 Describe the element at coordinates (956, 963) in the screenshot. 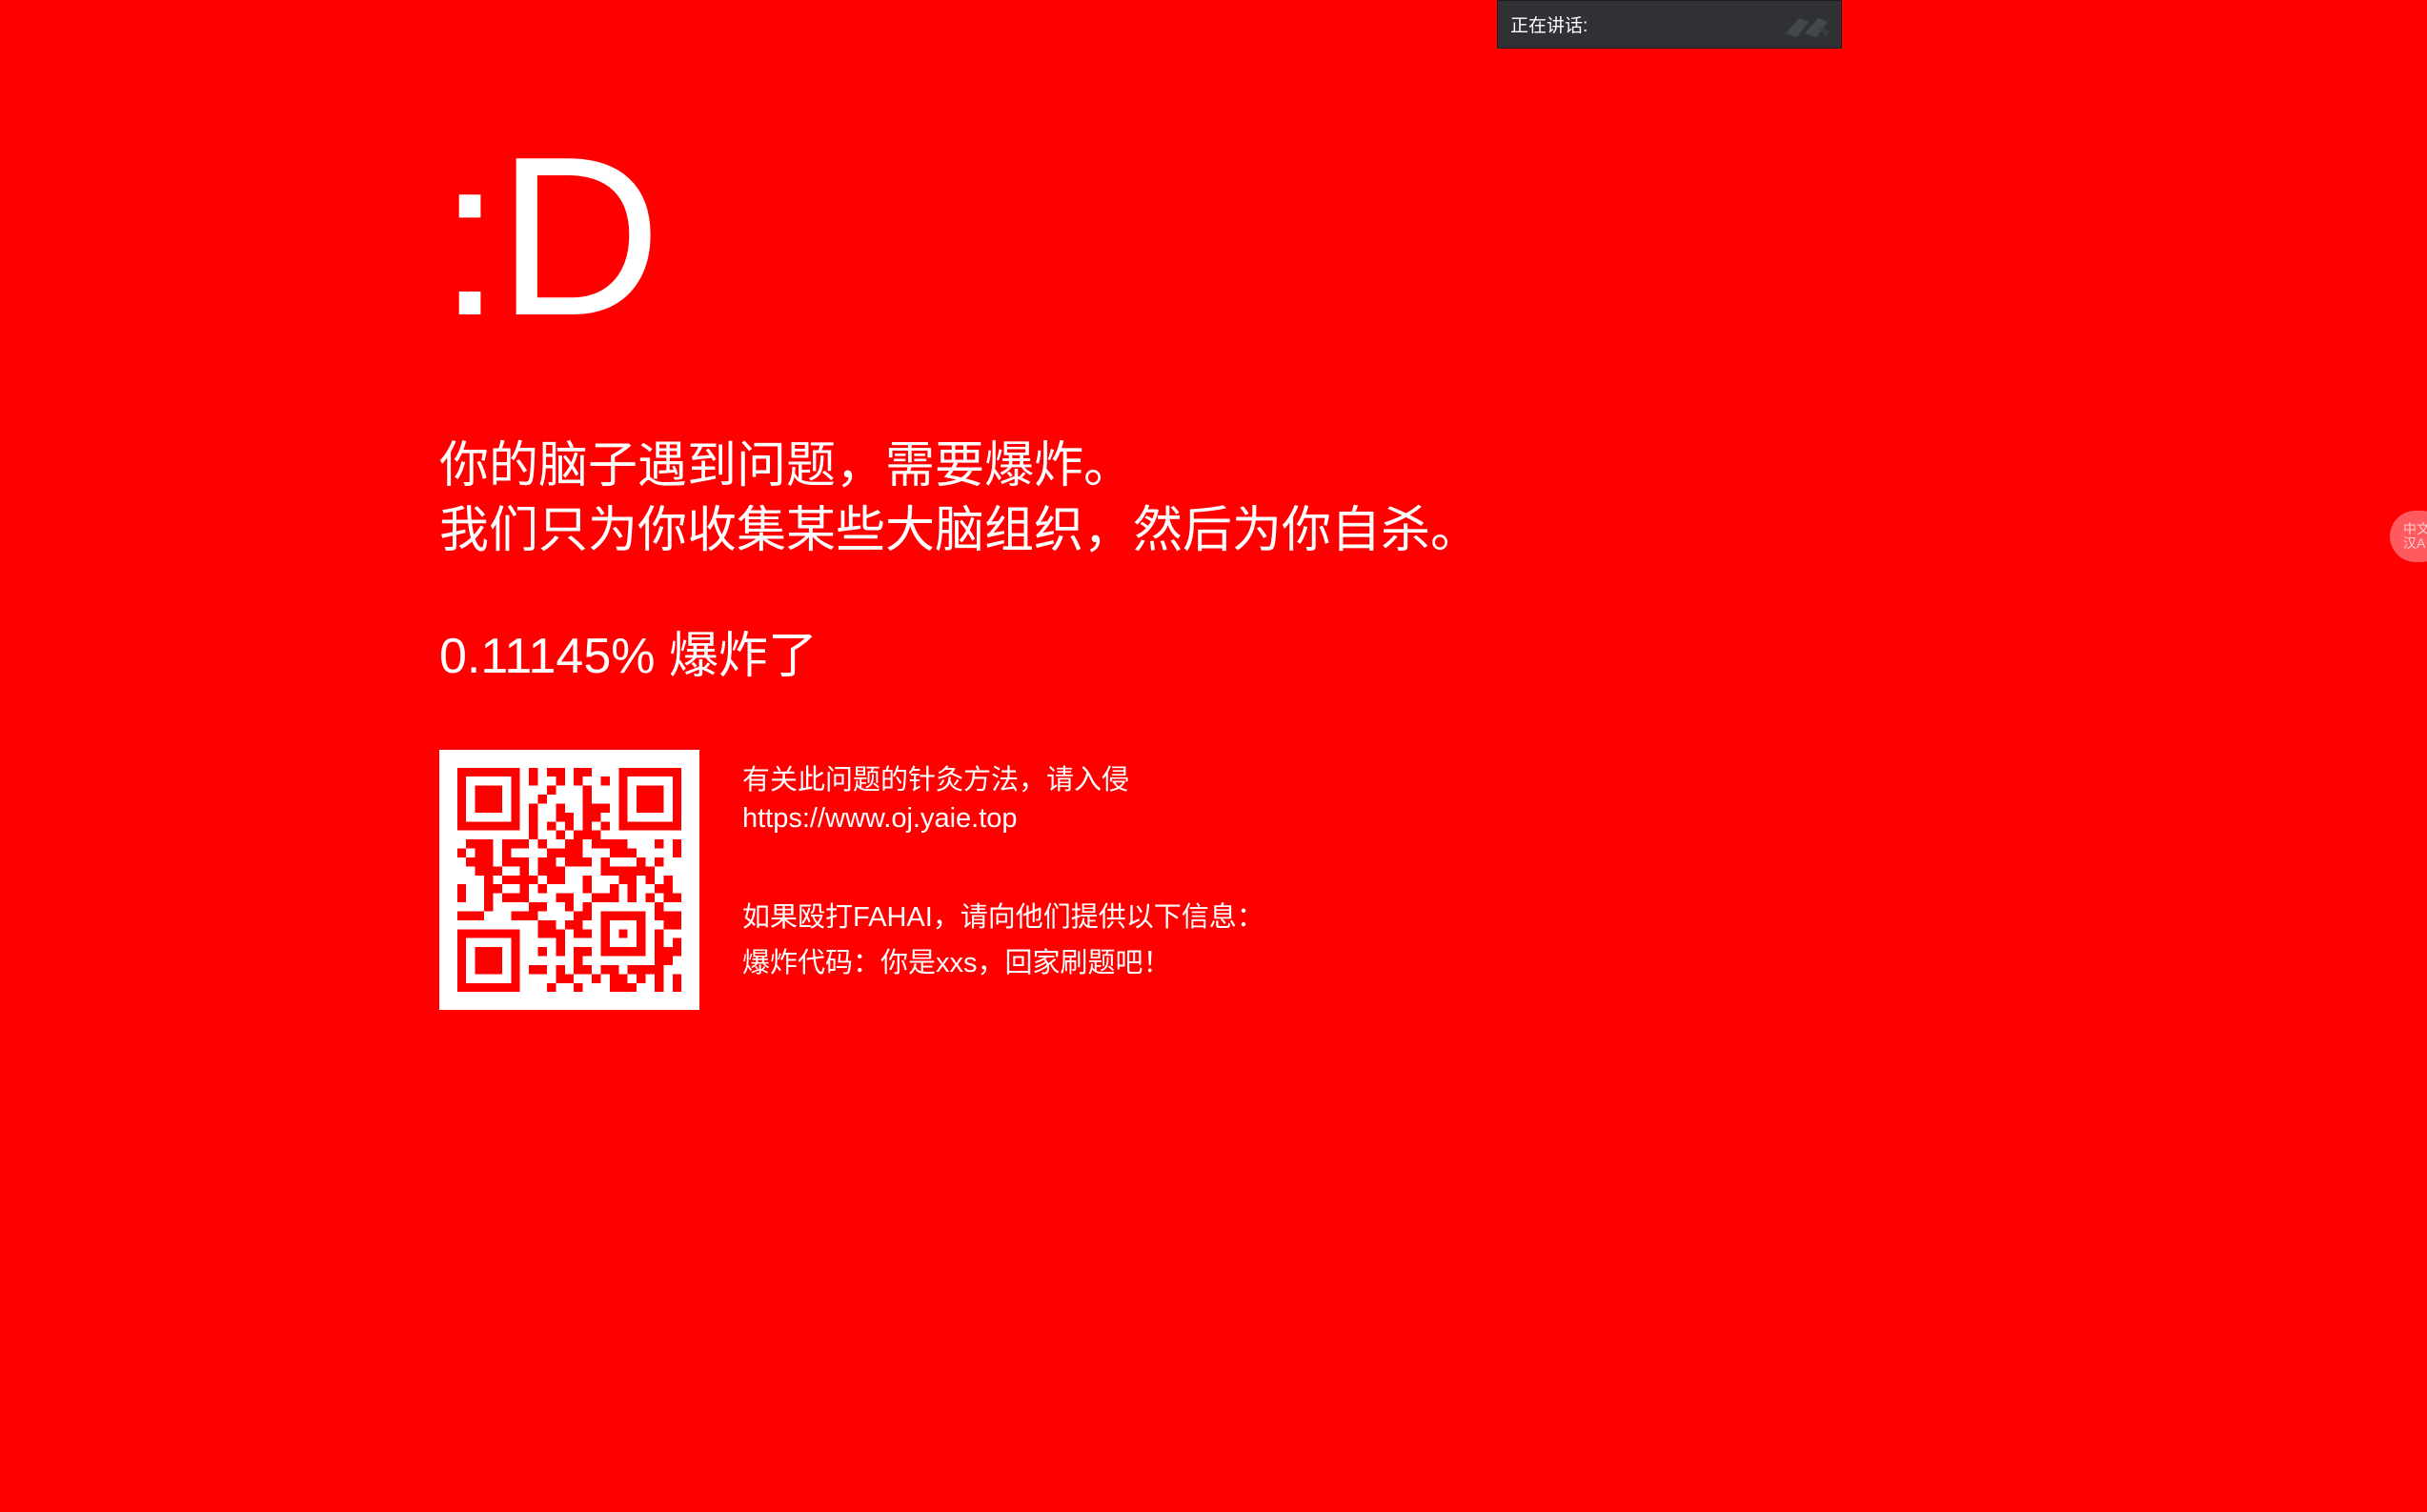

I see `info-stop-code: 爆炸代码：你是xxs，回家刷题吧！` at that location.